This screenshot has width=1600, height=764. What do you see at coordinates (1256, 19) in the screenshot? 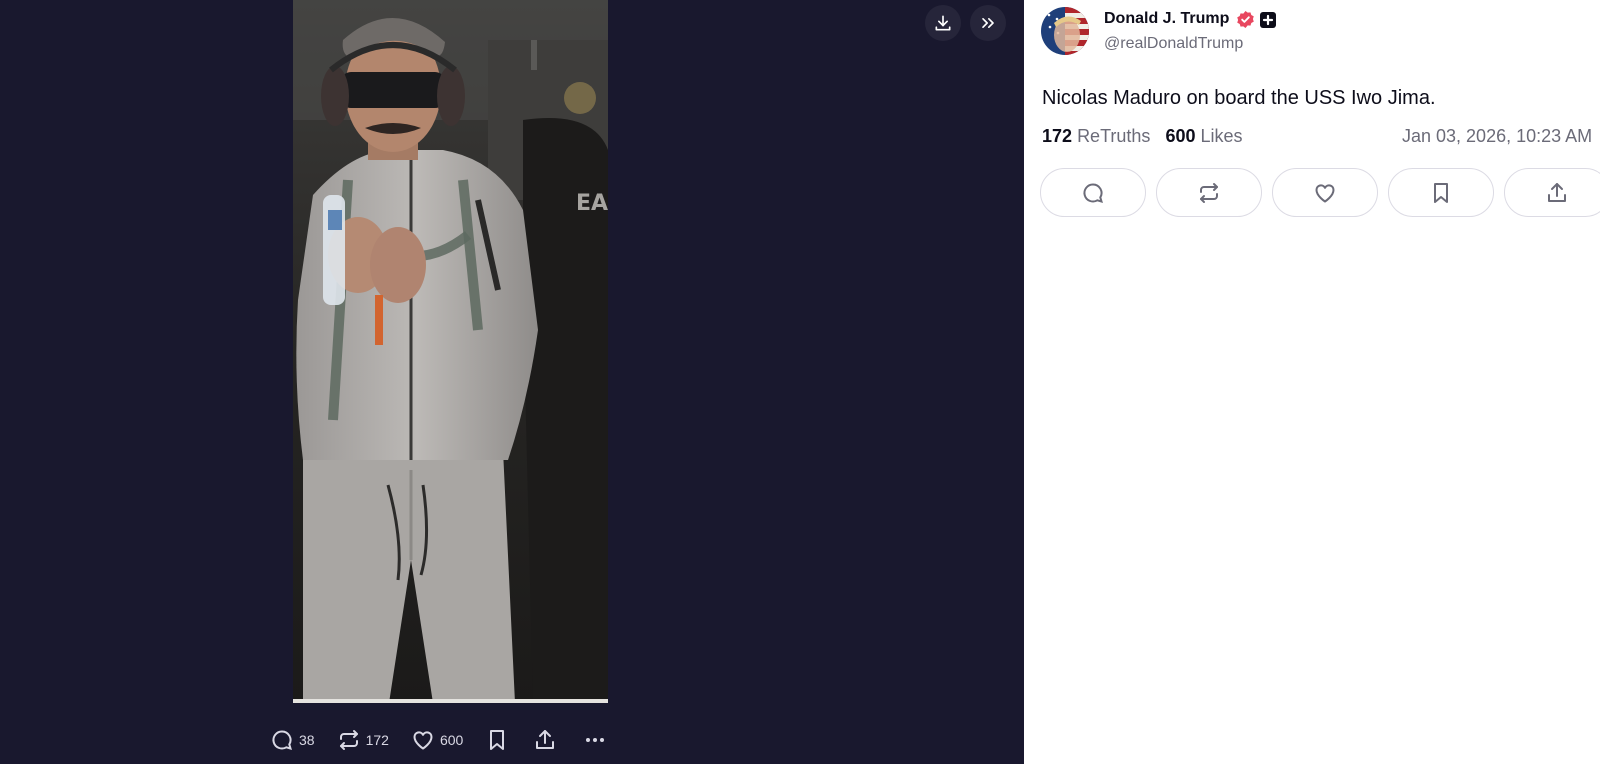
I see `author-badges` at bounding box center [1256, 19].